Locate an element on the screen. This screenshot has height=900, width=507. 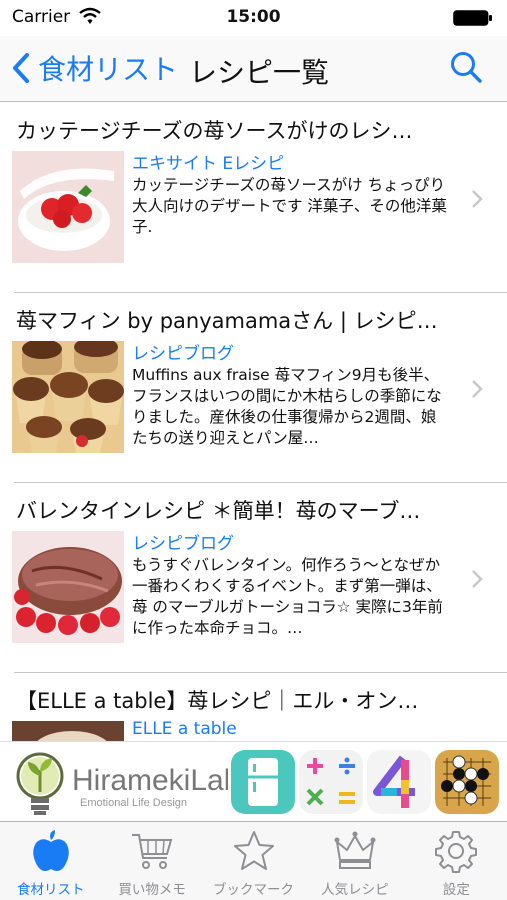
navigation-bar: 食材リスト レシピ一覧 is located at coordinates (253, 69).